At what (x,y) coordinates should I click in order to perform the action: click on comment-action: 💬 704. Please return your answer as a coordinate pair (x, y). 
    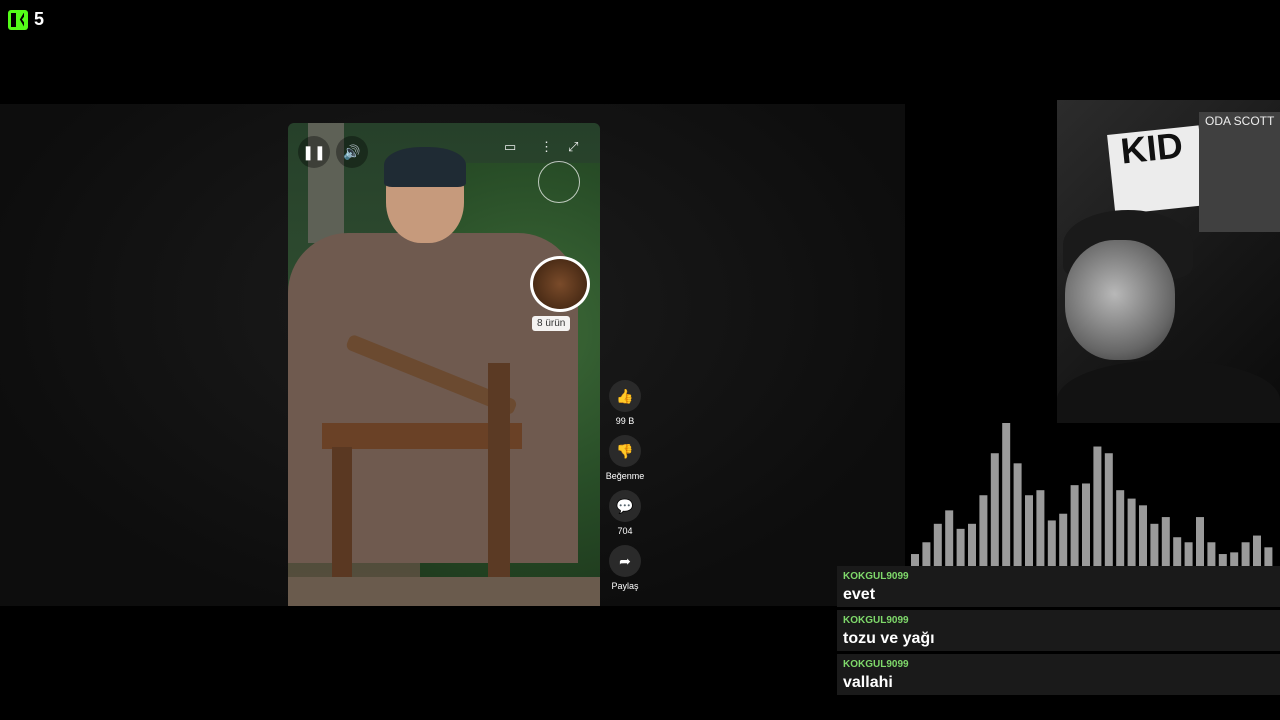
    Looking at the image, I should click on (625, 513).